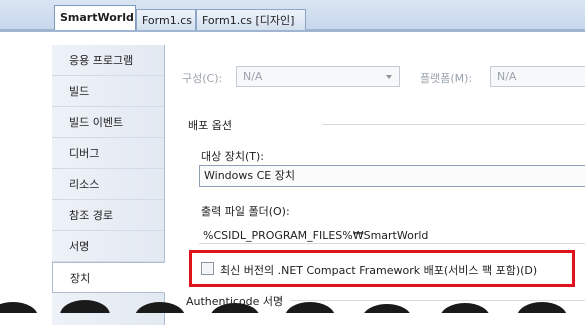 The image size is (585, 325). Describe the element at coordinates (108, 215) in the screenshot. I see `nav-item-reference-paths: 참조 경로` at that location.